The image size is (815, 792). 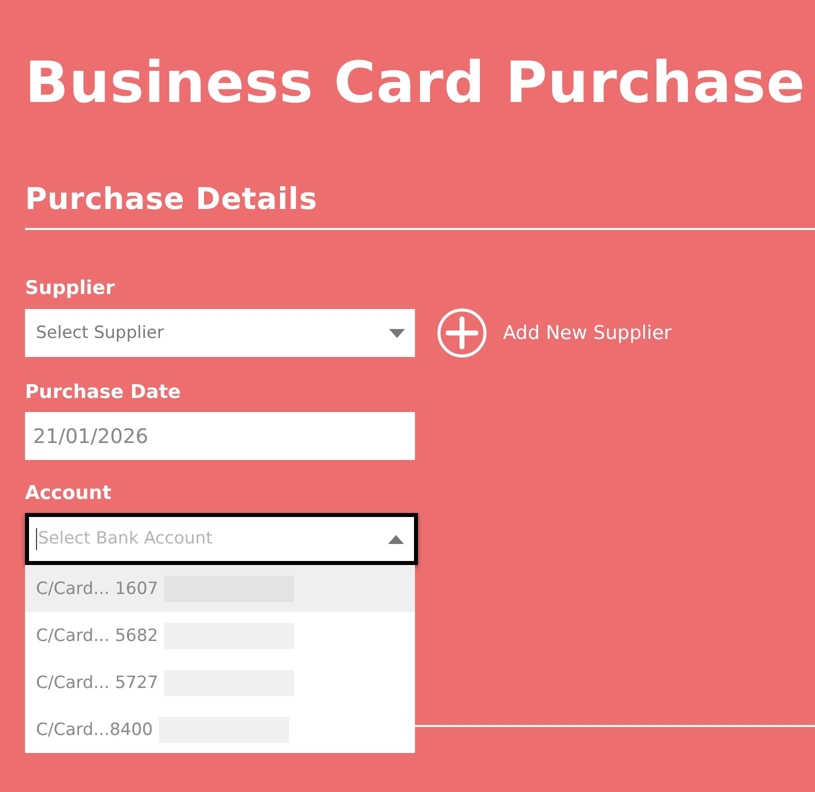 I want to click on section-title: Purchase Details, so click(x=171, y=200).